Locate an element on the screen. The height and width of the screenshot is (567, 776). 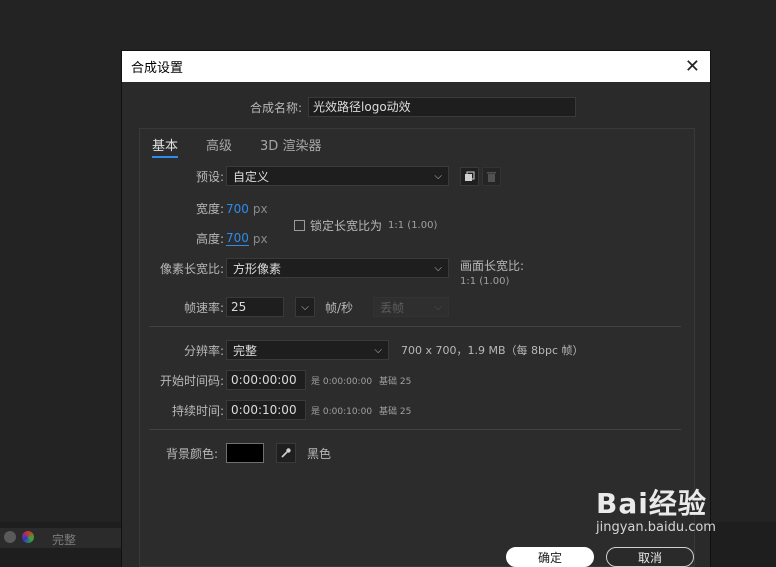
save-preset-button is located at coordinates (469, 176).